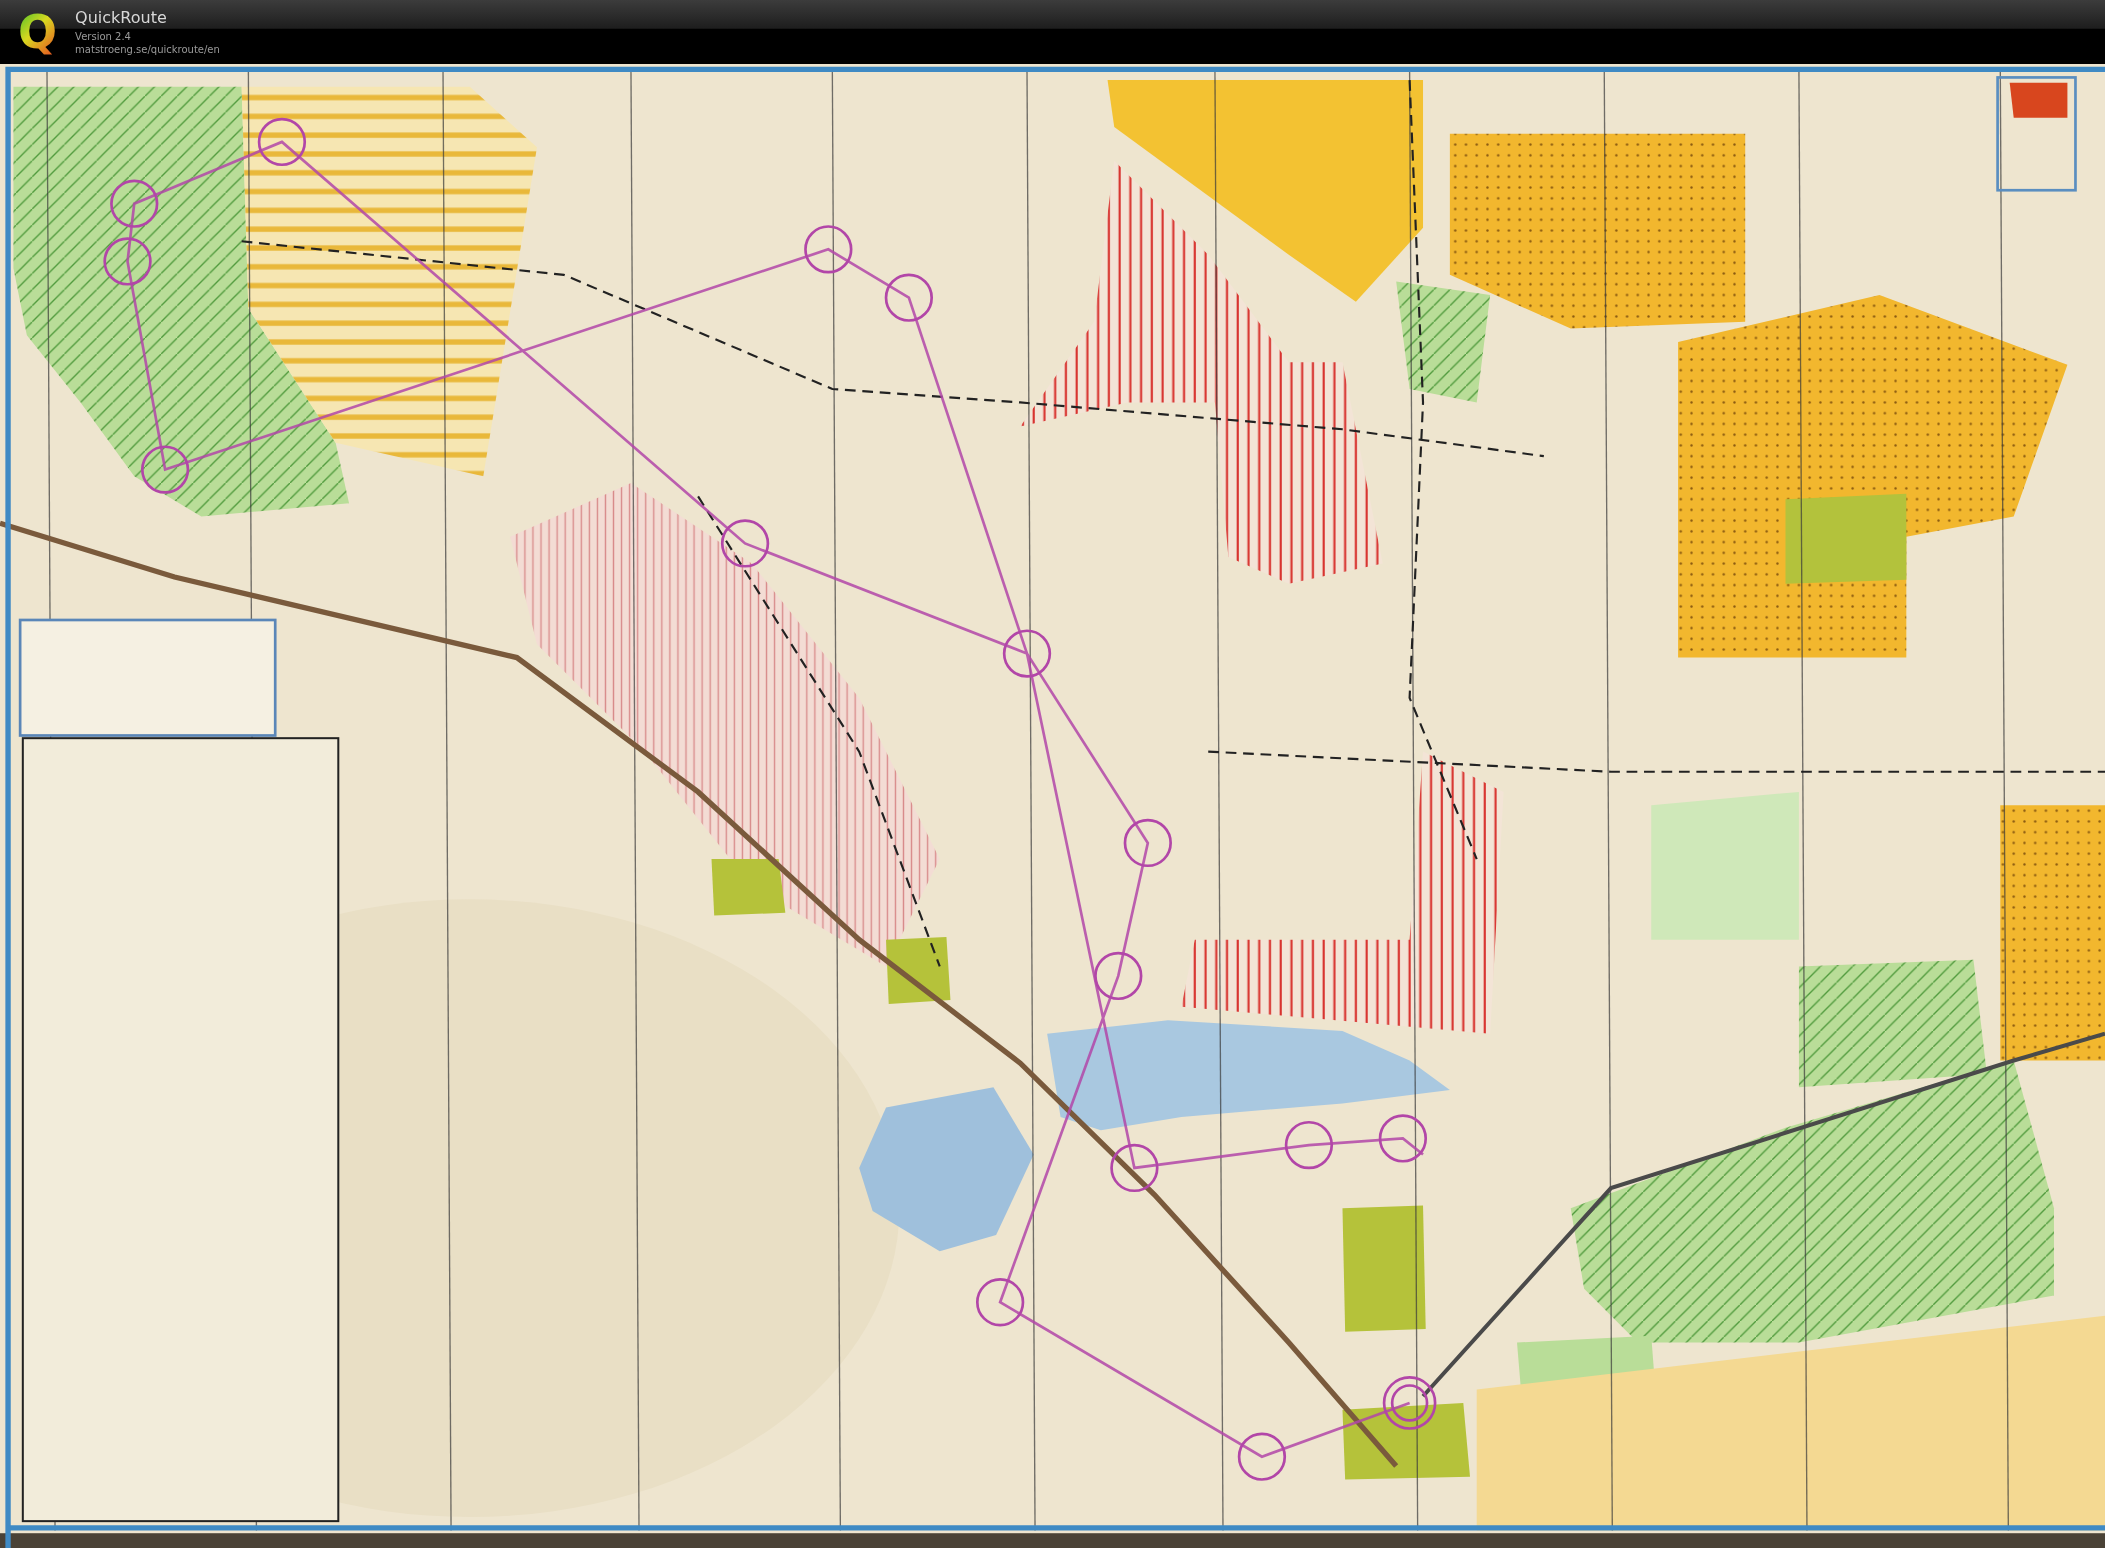 This screenshot has height=1548, width=2105. Describe the element at coordinates (147, 49) in the screenshot. I see `app-url: matstroeng.se/quickroute/en` at that location.